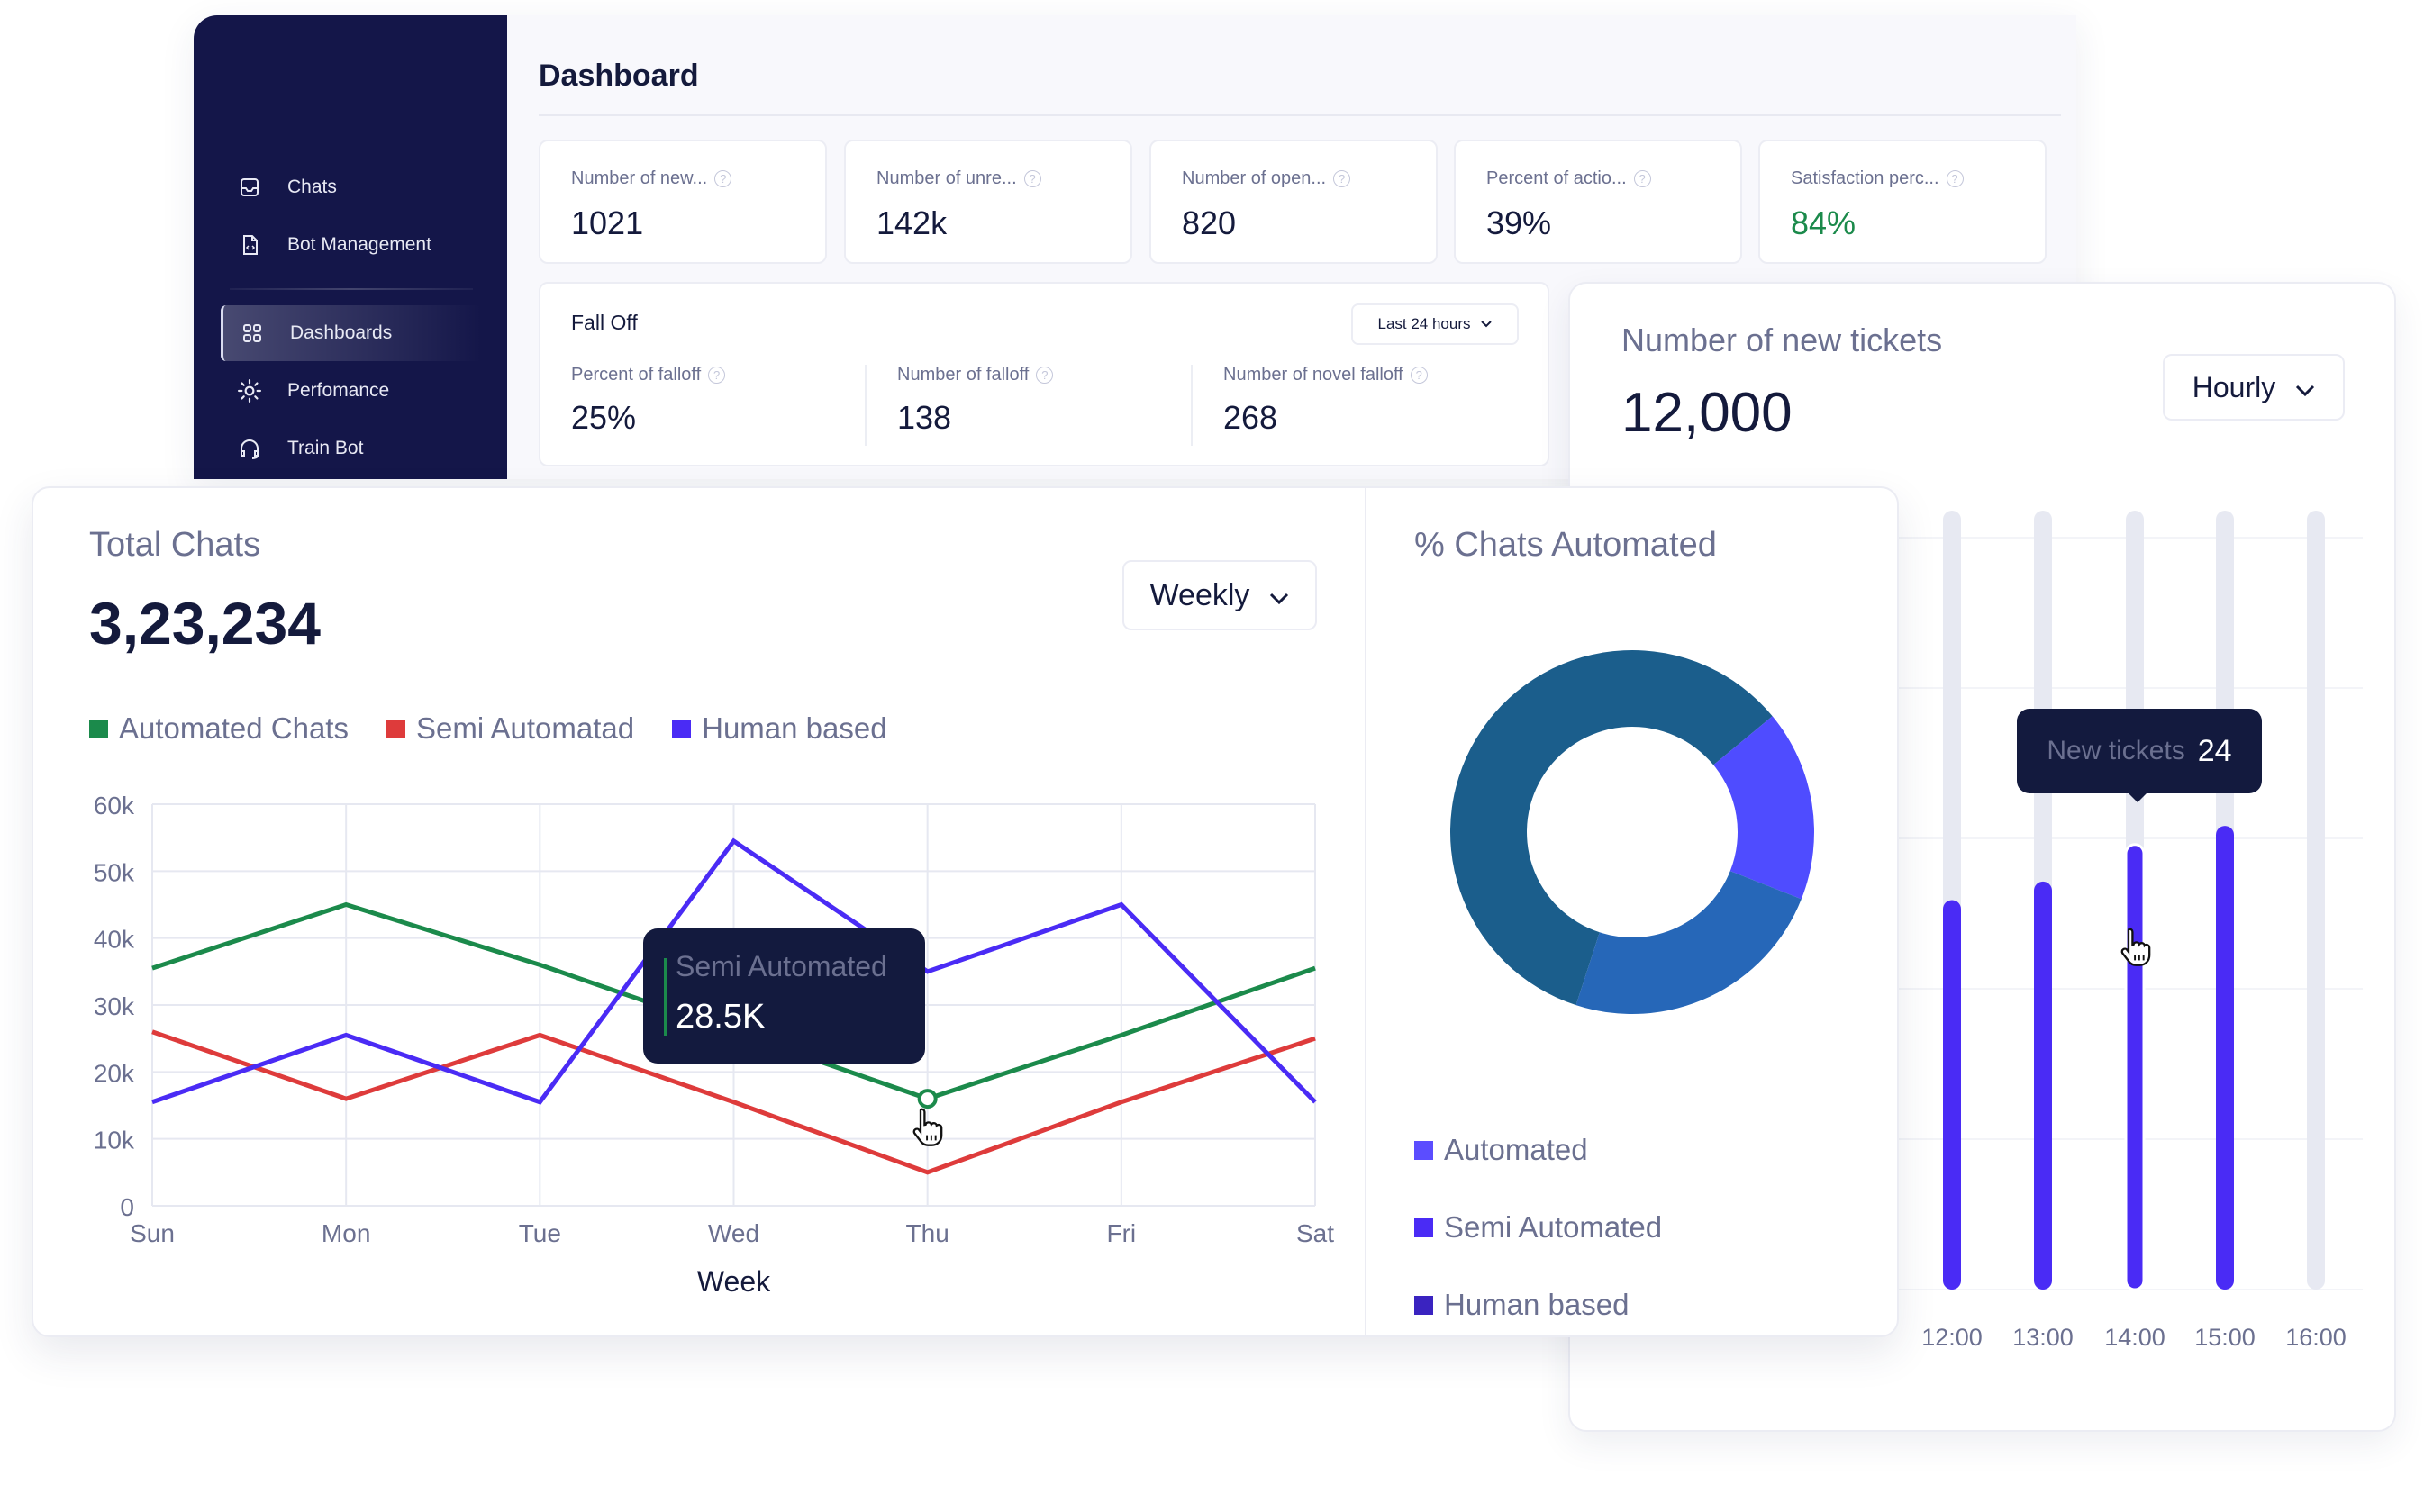  I want to click on stat-value: 268, so click(1250, 417).